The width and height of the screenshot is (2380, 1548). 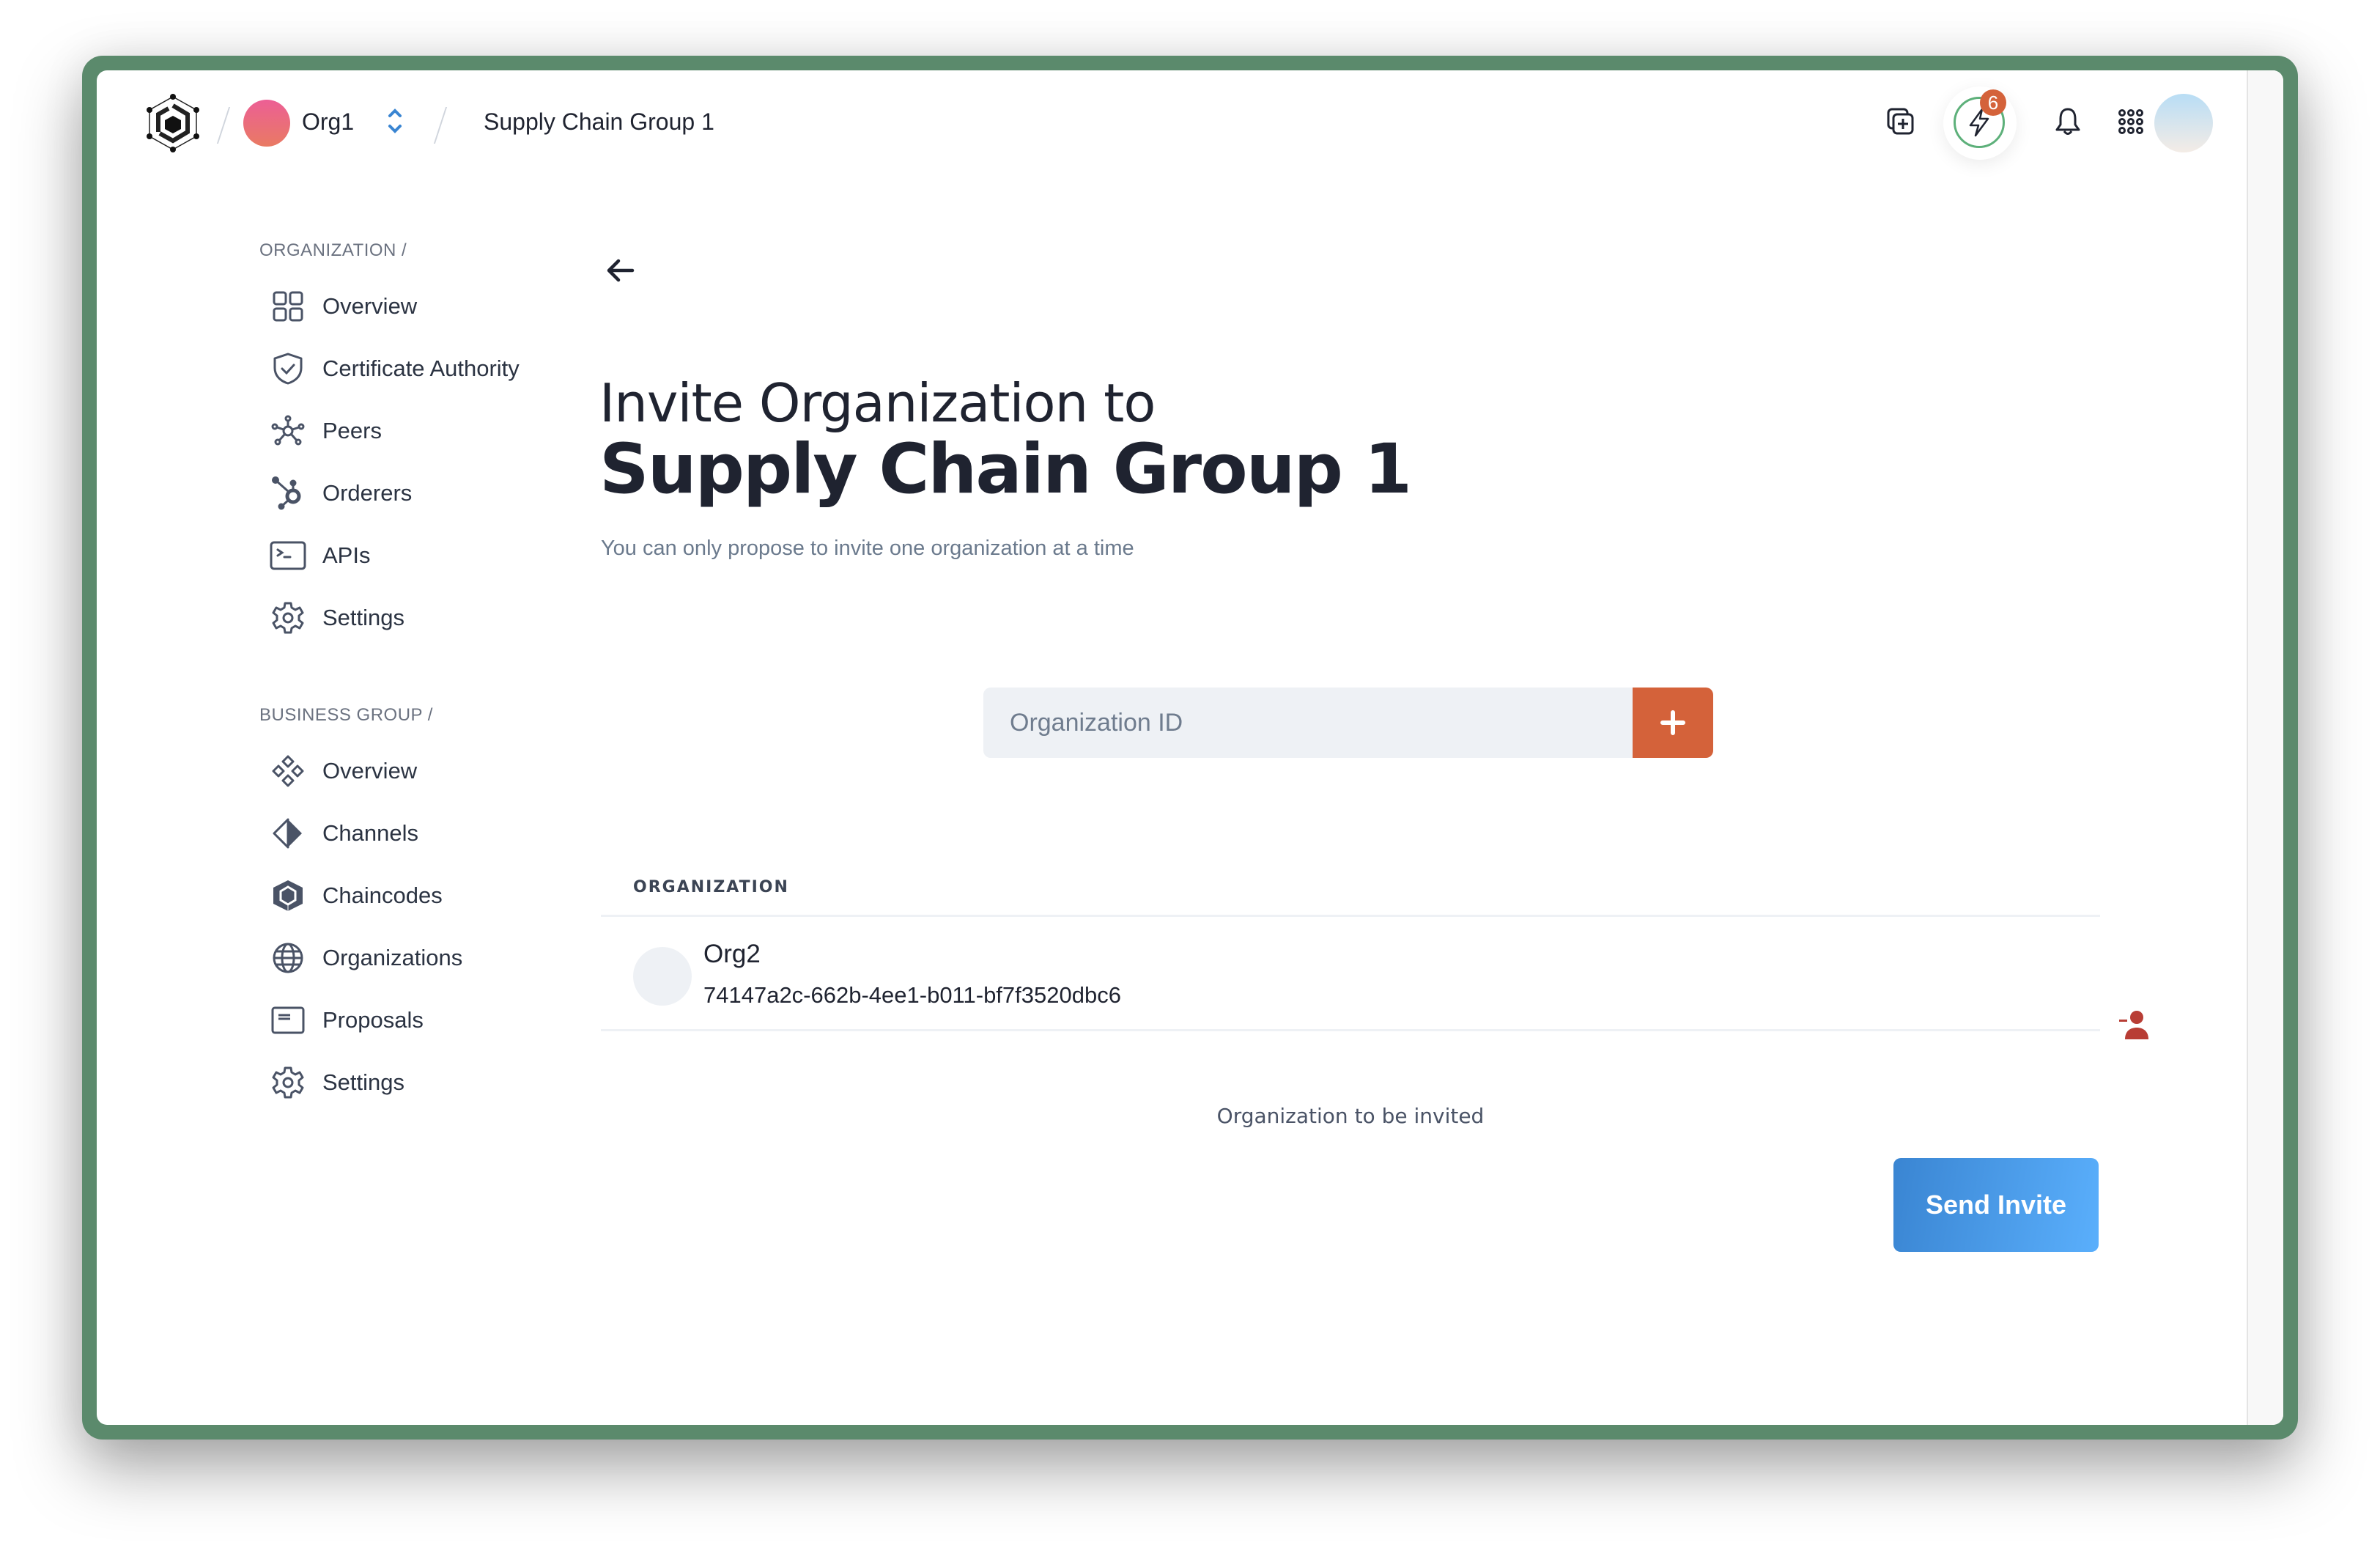 What do you see at coordinates (2068, 122) in the screenshot?
I see `bell-icon` at bounding box center [2068, 122].